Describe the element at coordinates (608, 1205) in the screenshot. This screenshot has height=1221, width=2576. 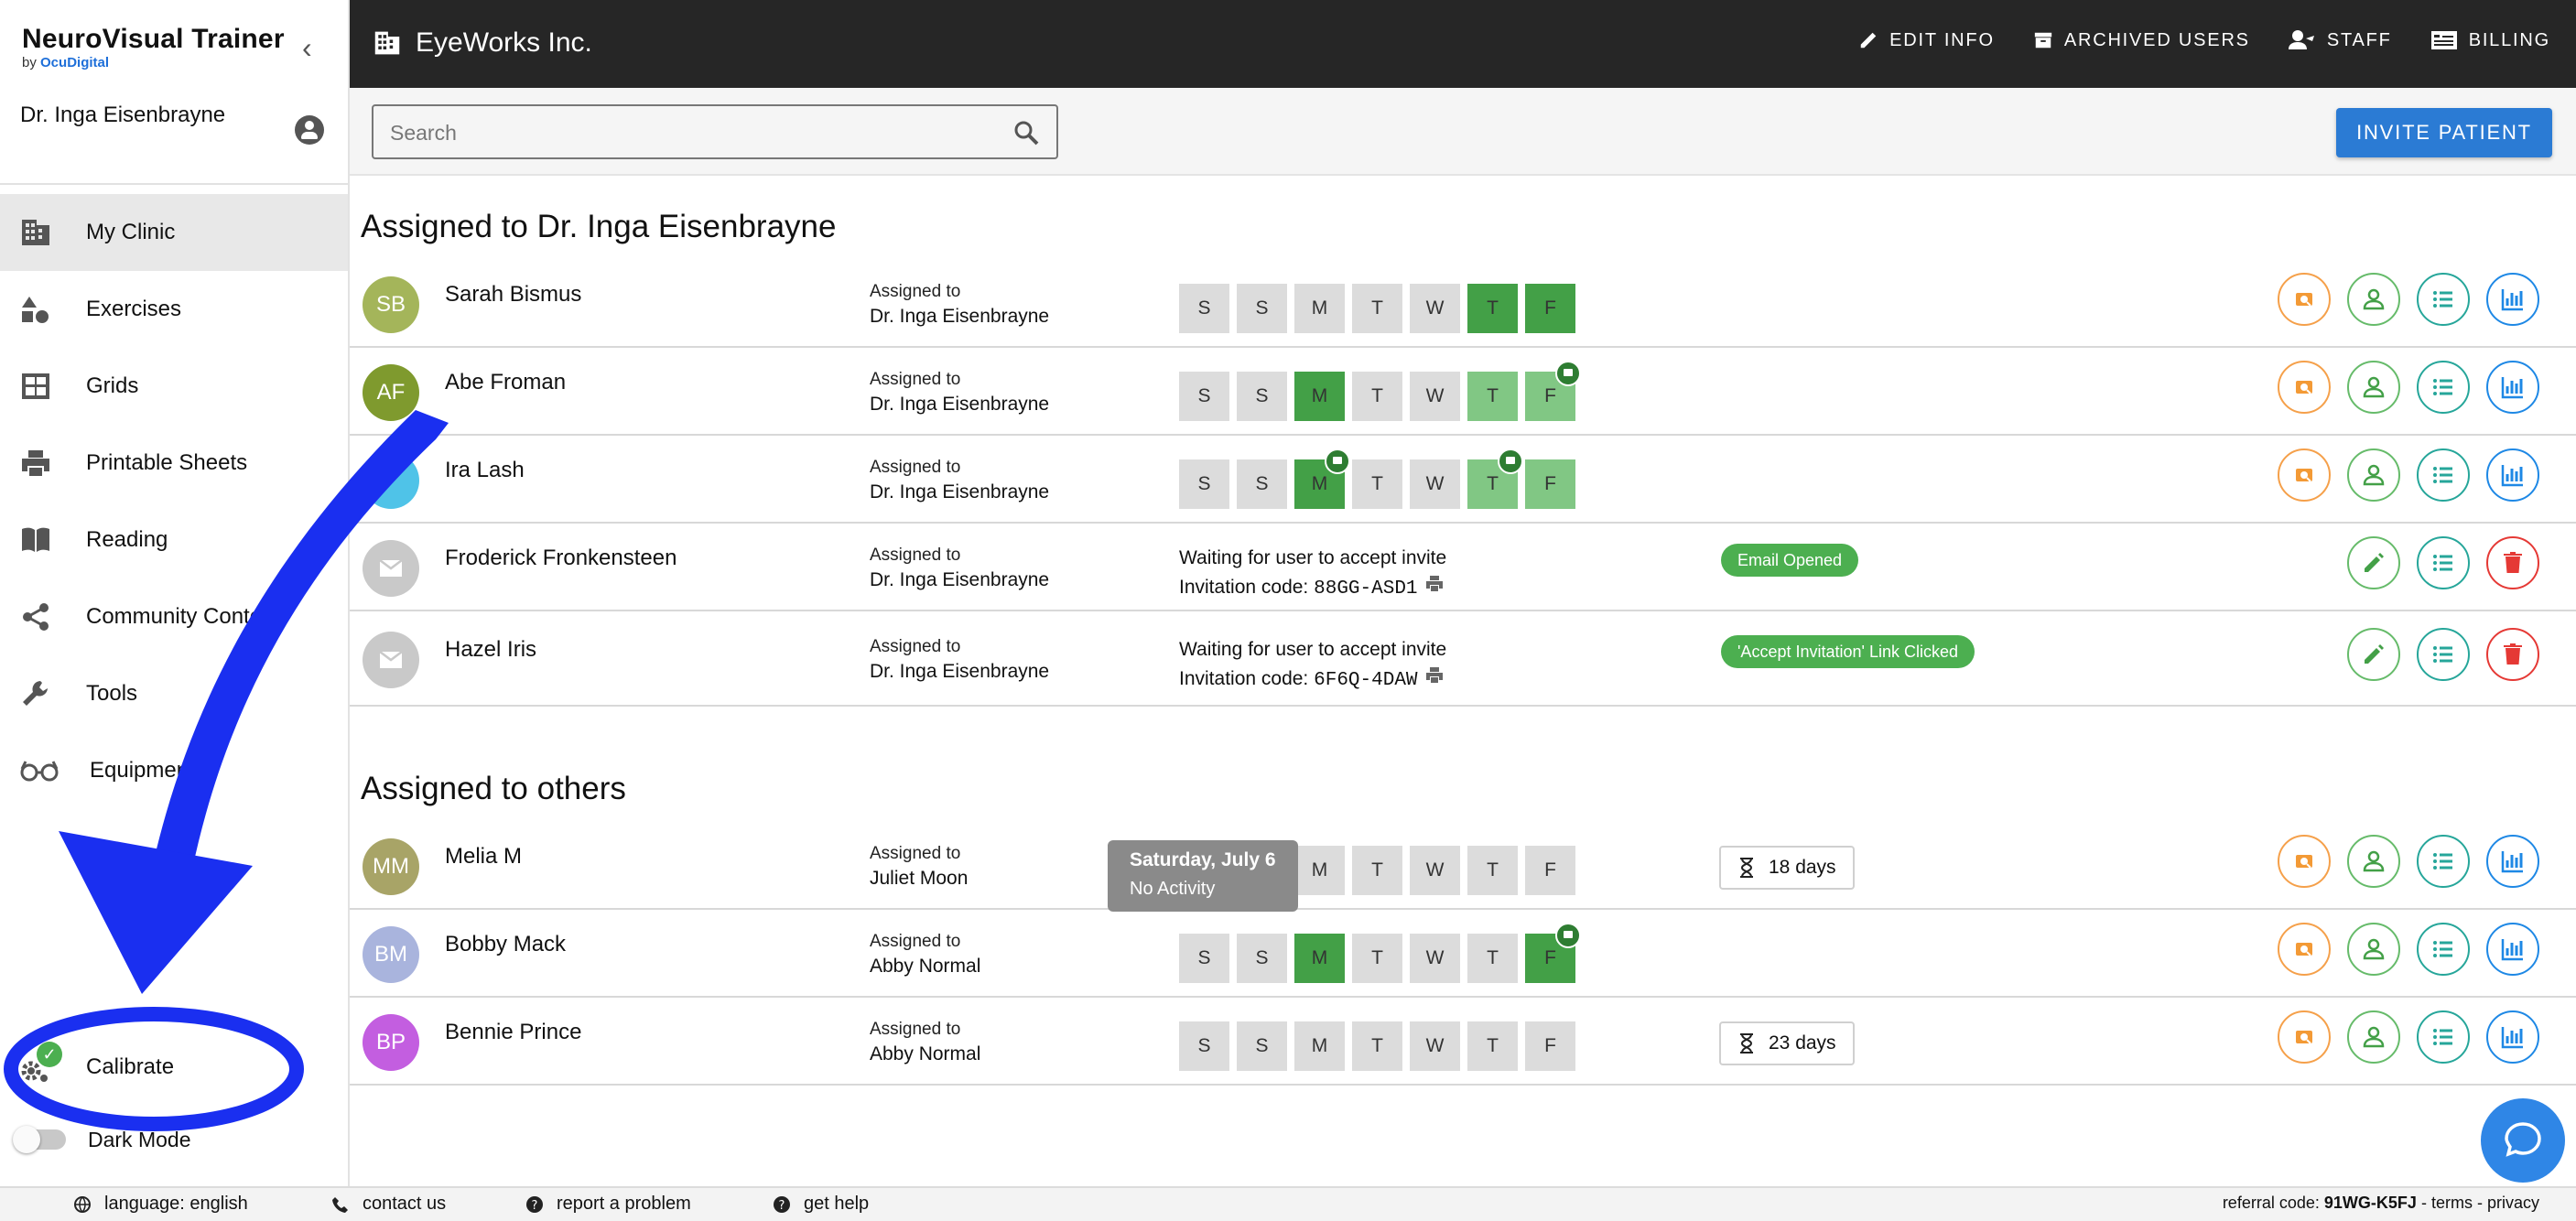
I see `report-problem-link: ? report a problem` at that location.